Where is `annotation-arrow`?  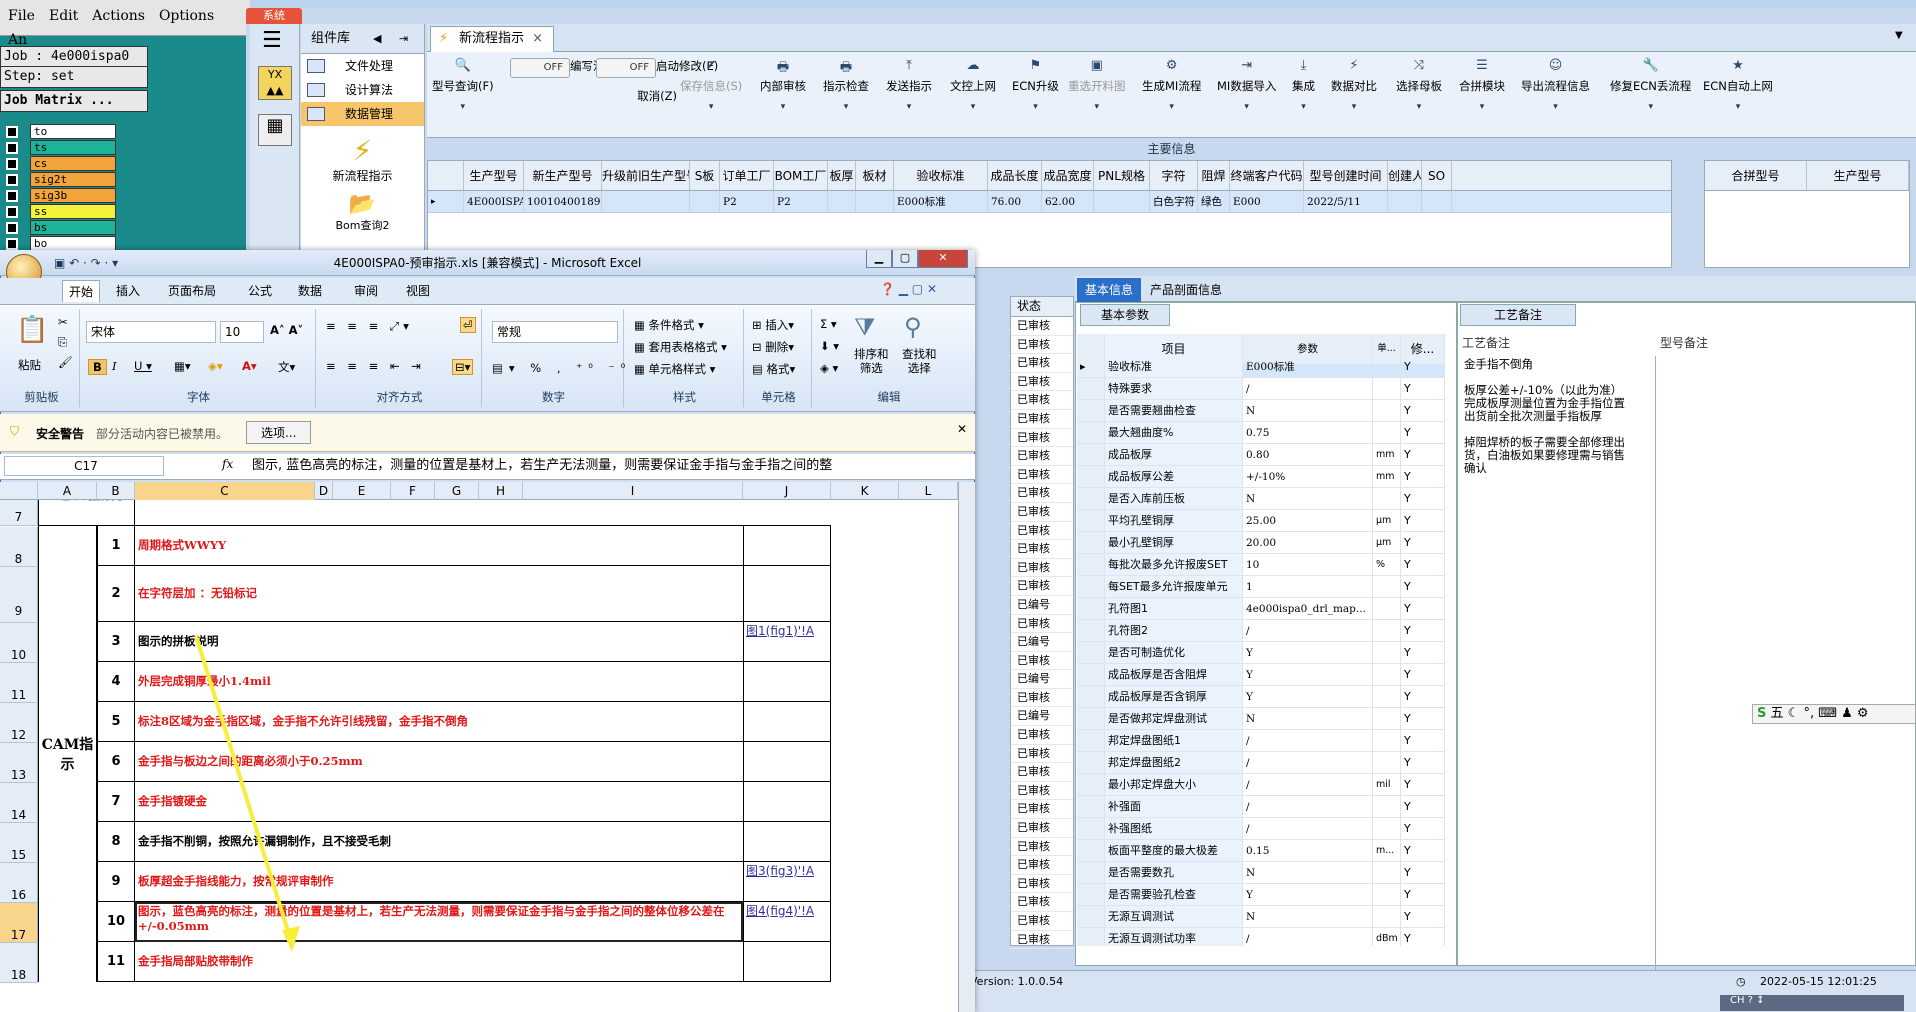 annotation-arrow is located at coordinates (247, 793).